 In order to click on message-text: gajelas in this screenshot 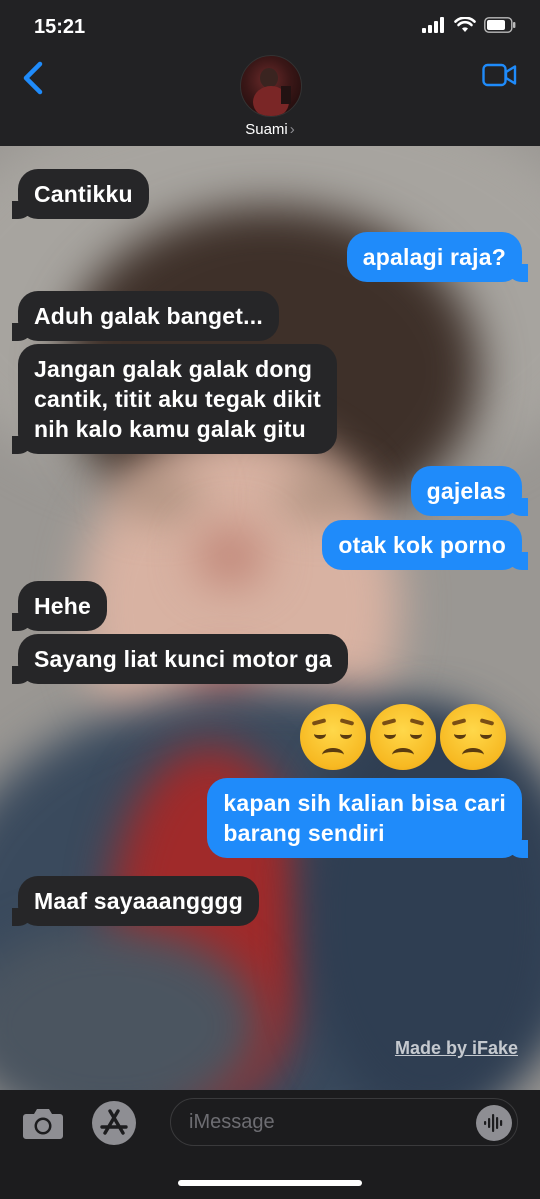, I will do `click(466, 491)`.